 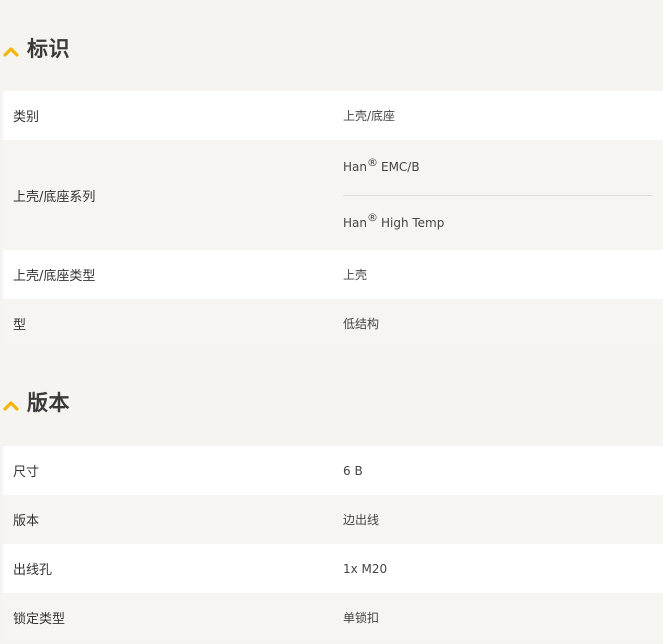 What do you see at coordinates (361, 618) in the screenshot?
I see `row-value: 单锁扣` at bounding box center [361, 618].